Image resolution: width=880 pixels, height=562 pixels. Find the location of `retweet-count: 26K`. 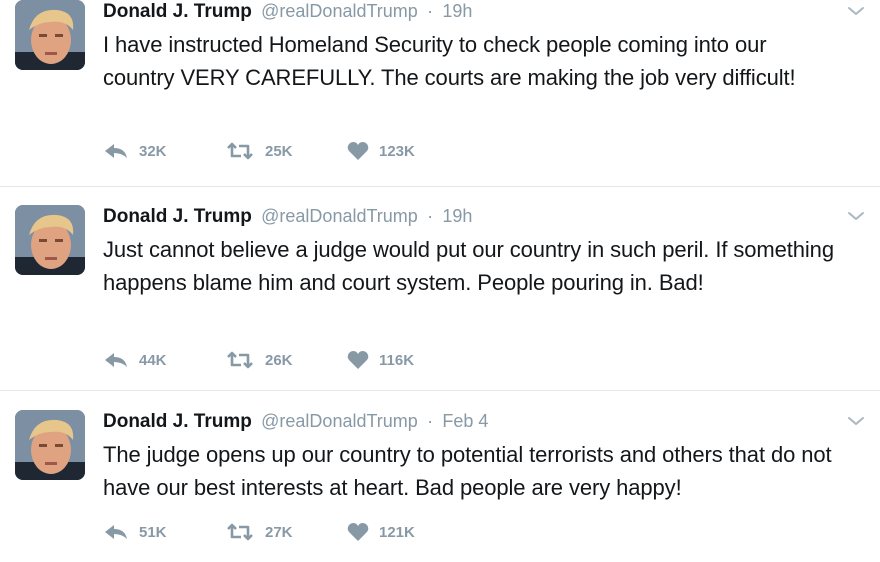

retweet-count: 26K is located at coordinates (279, 360).